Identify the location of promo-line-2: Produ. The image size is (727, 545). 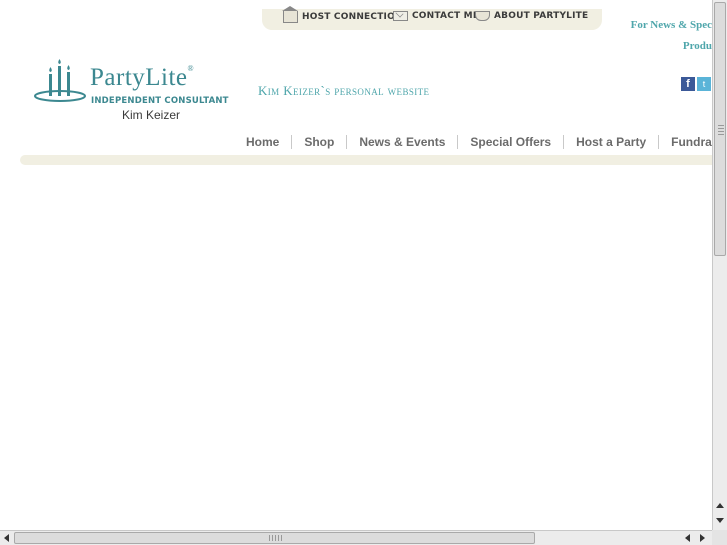
(697, 46).